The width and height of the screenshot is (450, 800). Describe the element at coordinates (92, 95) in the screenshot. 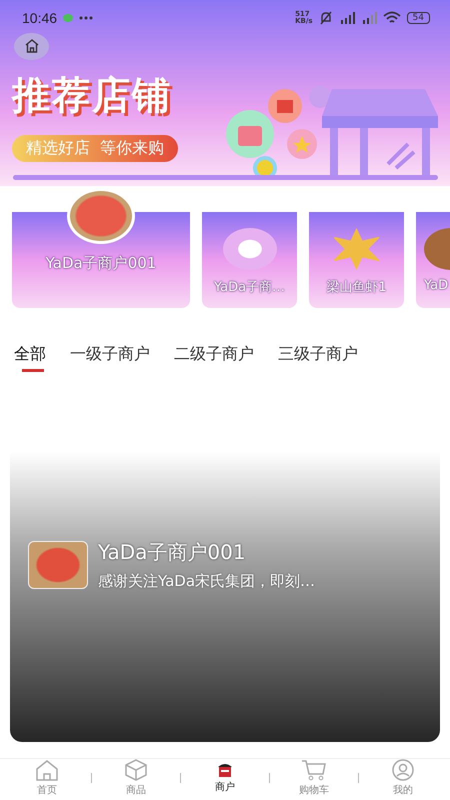

I see `banner-title: 推荐店铺` at that location.